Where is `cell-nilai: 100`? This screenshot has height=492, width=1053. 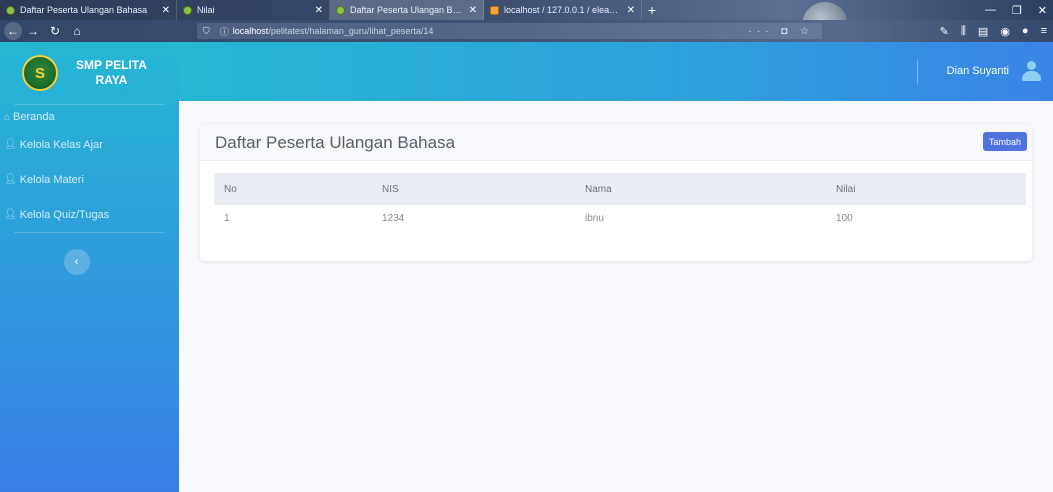 cell-nilai: 100 is located at coordinates (844, 218).